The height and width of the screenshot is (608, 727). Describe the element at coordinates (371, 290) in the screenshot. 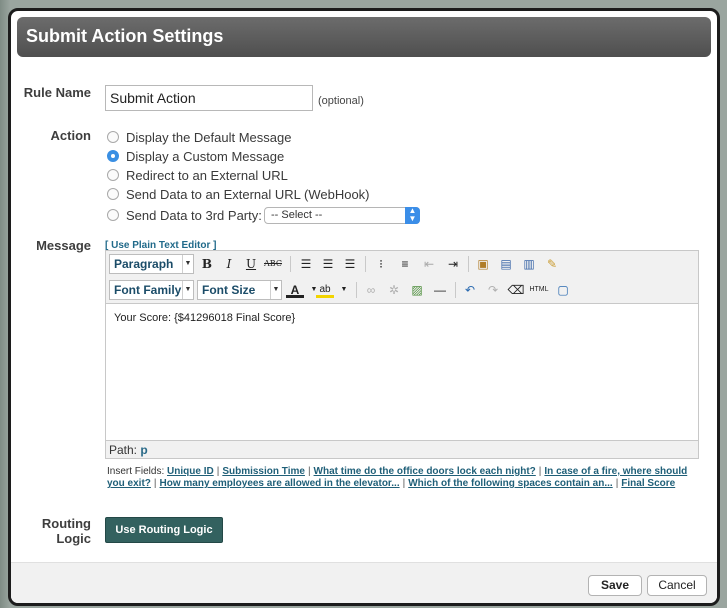

I see `link-icon: ∞` at that location.